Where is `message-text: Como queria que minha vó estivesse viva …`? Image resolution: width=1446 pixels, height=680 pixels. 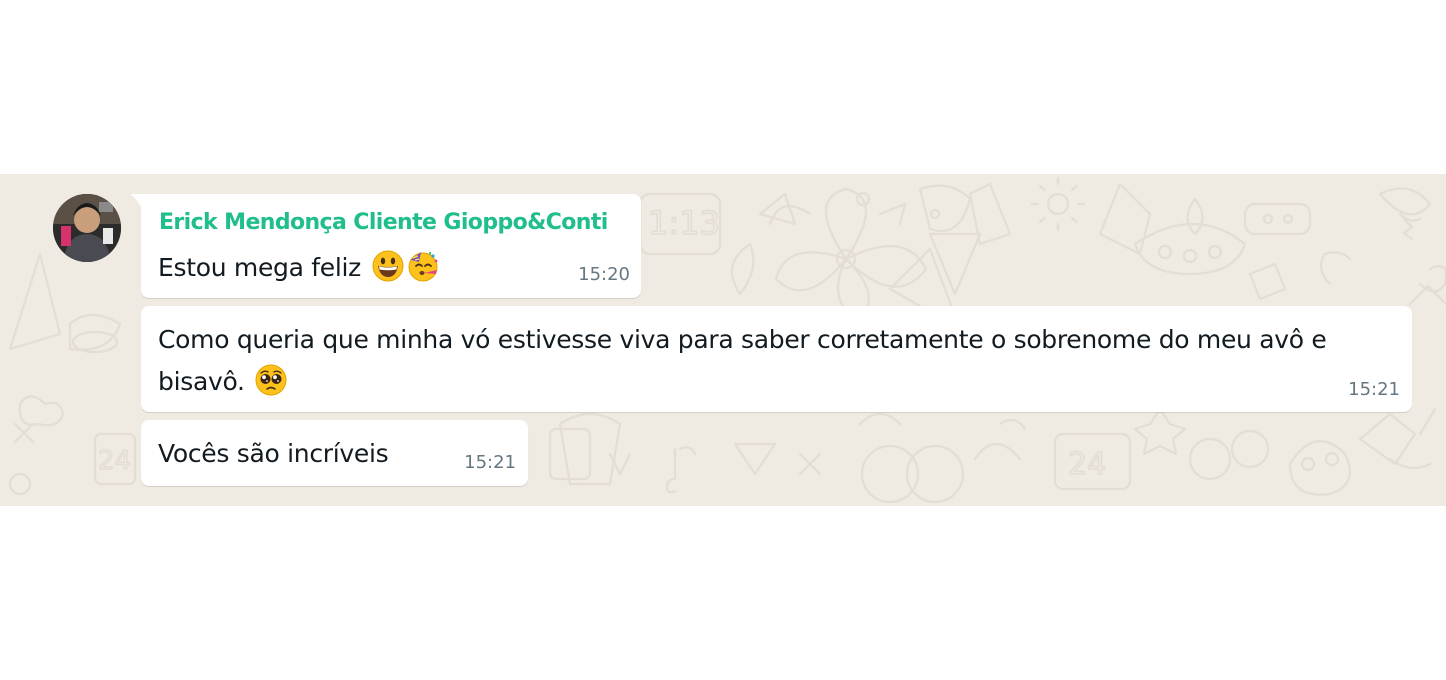
message-text: Como queria que minha vó estivesse viva … is located at coordinates (773, 361).